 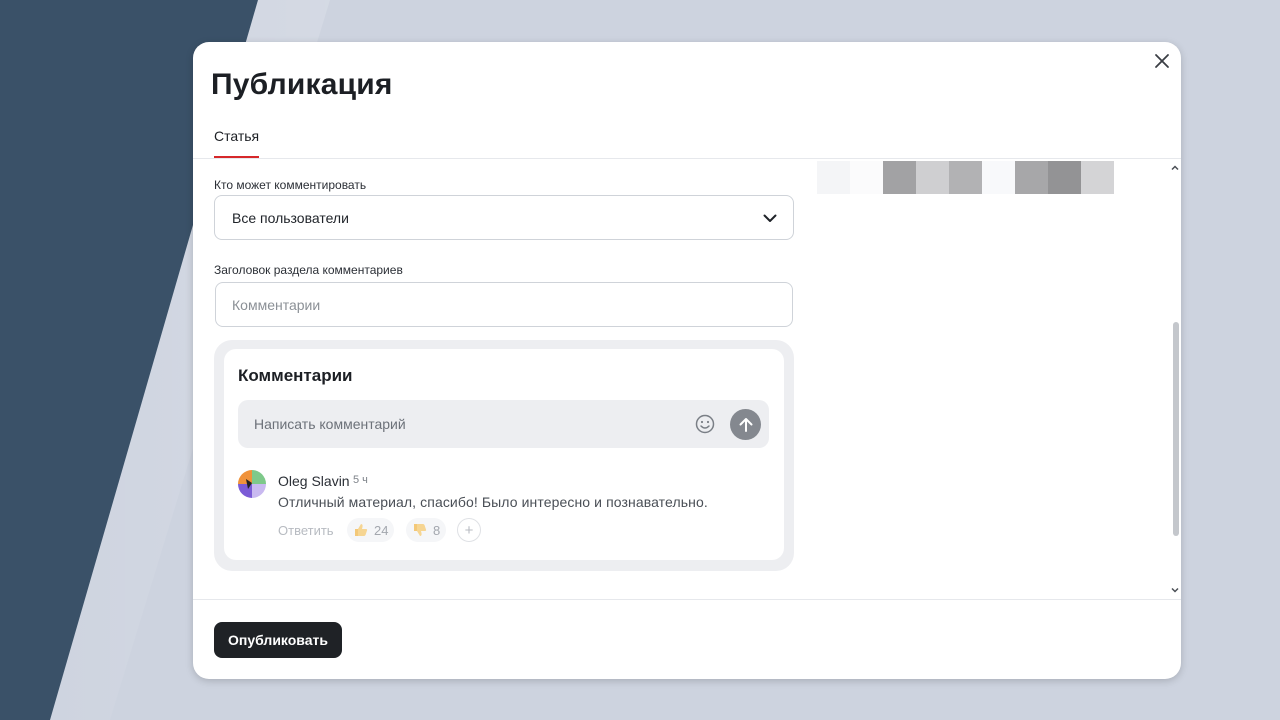 I want to click on send-comment-button, so click(x=745, y=424).